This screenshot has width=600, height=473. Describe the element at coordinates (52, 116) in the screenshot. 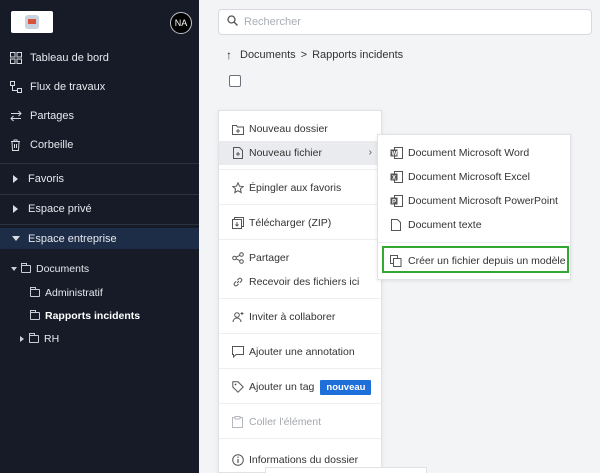

I see `nav-item-label: Partages` at that location.